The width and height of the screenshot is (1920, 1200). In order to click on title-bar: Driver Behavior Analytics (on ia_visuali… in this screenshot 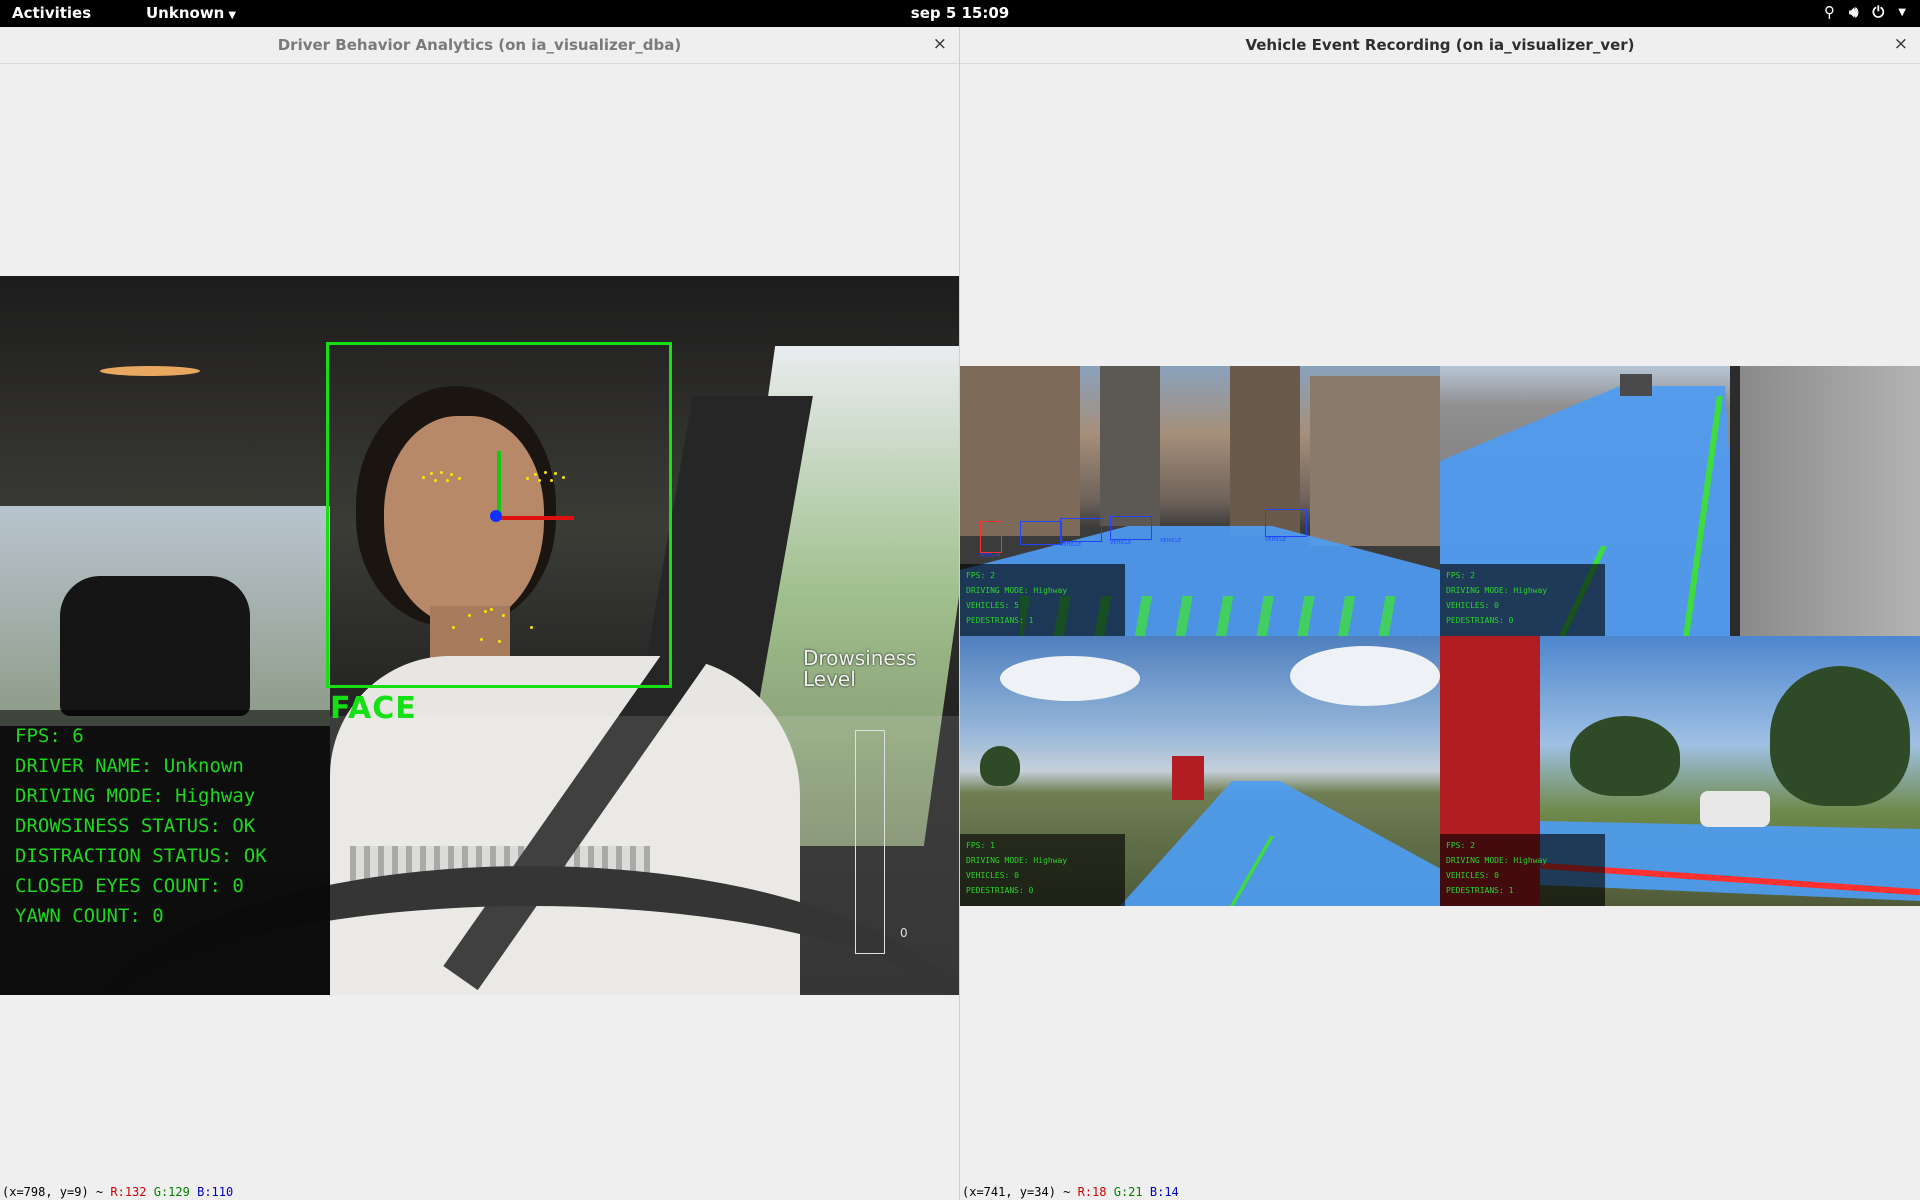, I will do `click(479, 45)`.